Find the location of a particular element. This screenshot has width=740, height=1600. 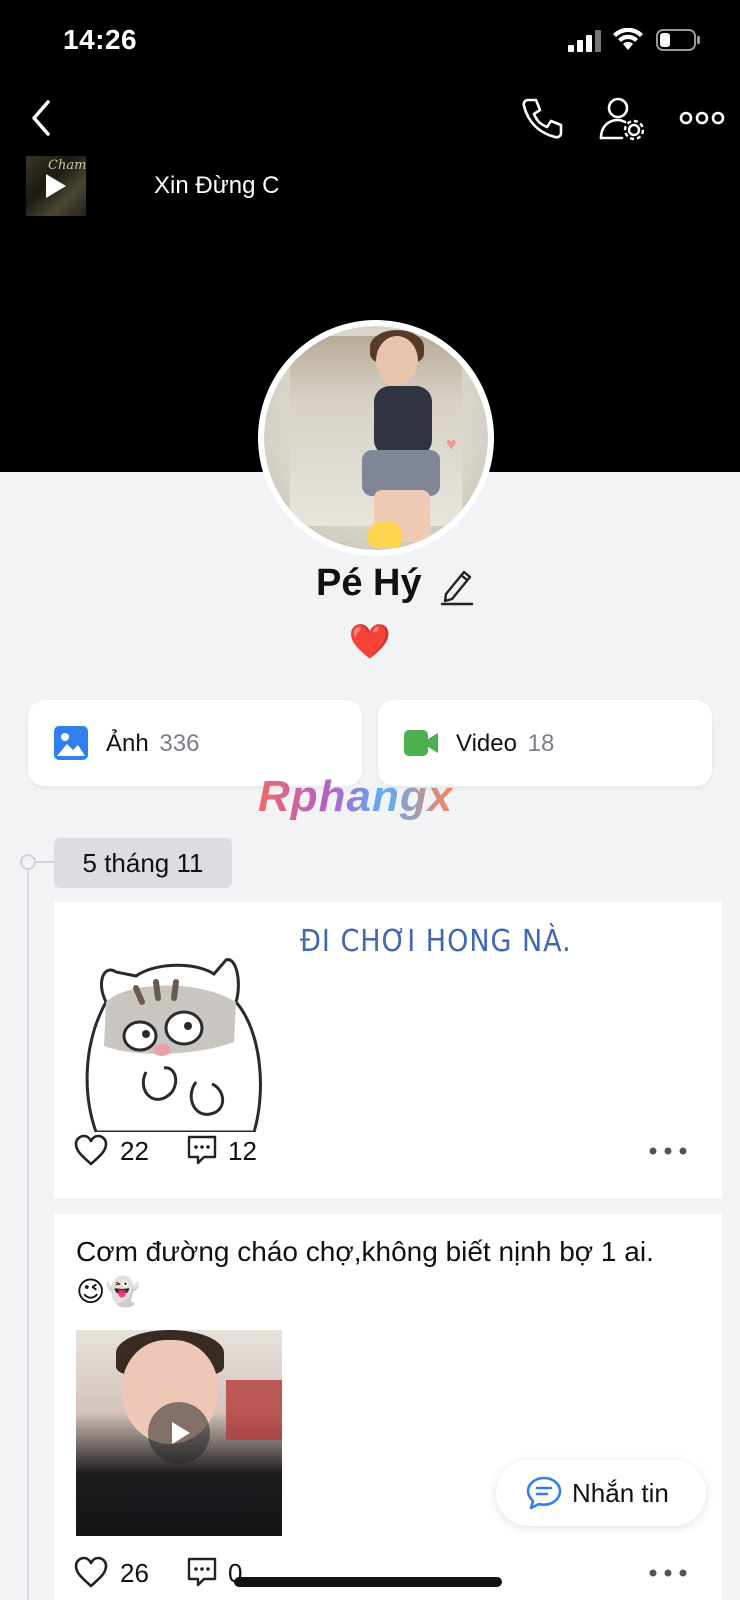

more-options-button is located at coordinates (702, 118).